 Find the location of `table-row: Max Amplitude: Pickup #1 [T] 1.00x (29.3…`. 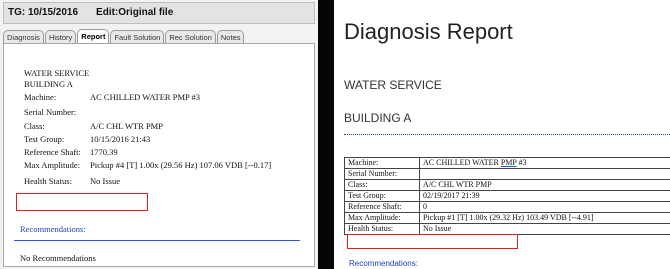

table-row: Max Amplitude: Pickup #1 [T] 1.00x (29.3… is located at coordinates (507, 218).